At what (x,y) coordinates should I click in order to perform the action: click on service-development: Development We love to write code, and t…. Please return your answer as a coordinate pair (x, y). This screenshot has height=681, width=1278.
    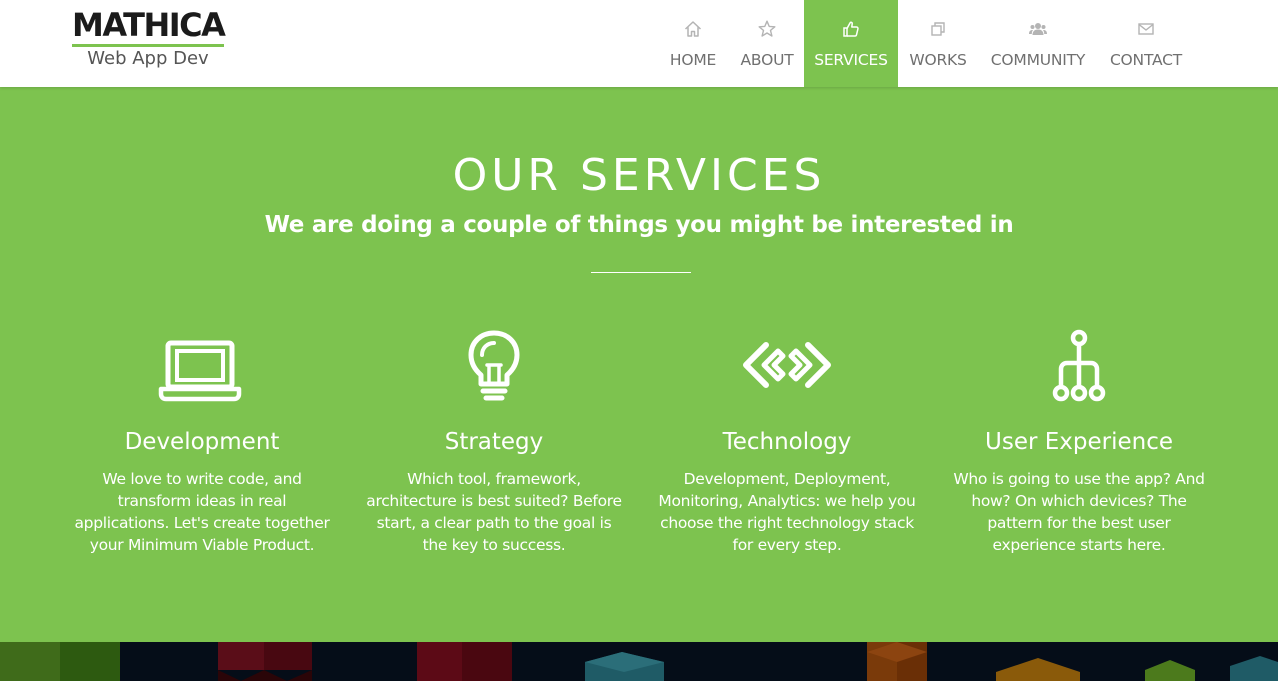
    Looking at the image, I should click on (202, 441).